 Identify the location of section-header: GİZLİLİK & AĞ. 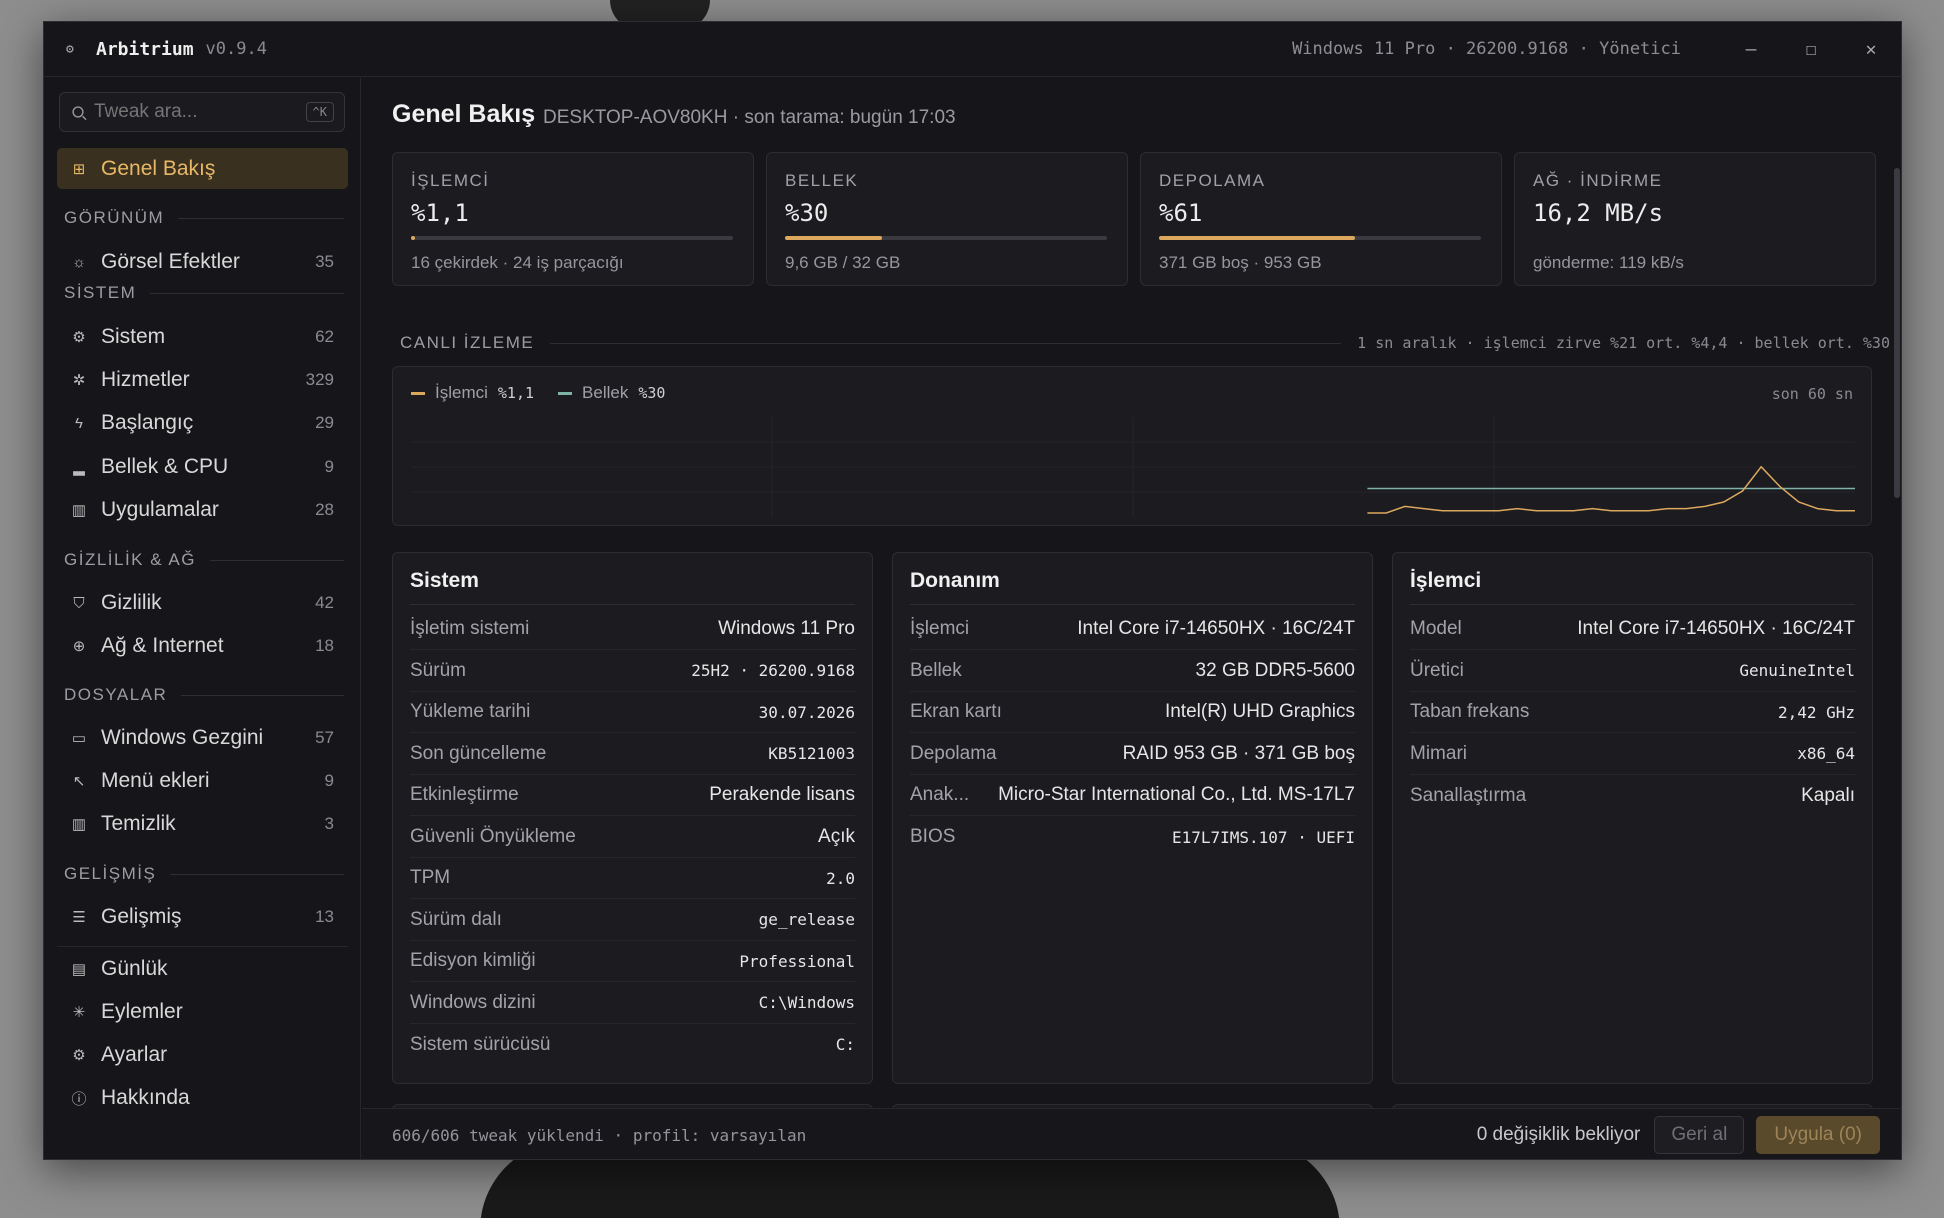
(204, 560).